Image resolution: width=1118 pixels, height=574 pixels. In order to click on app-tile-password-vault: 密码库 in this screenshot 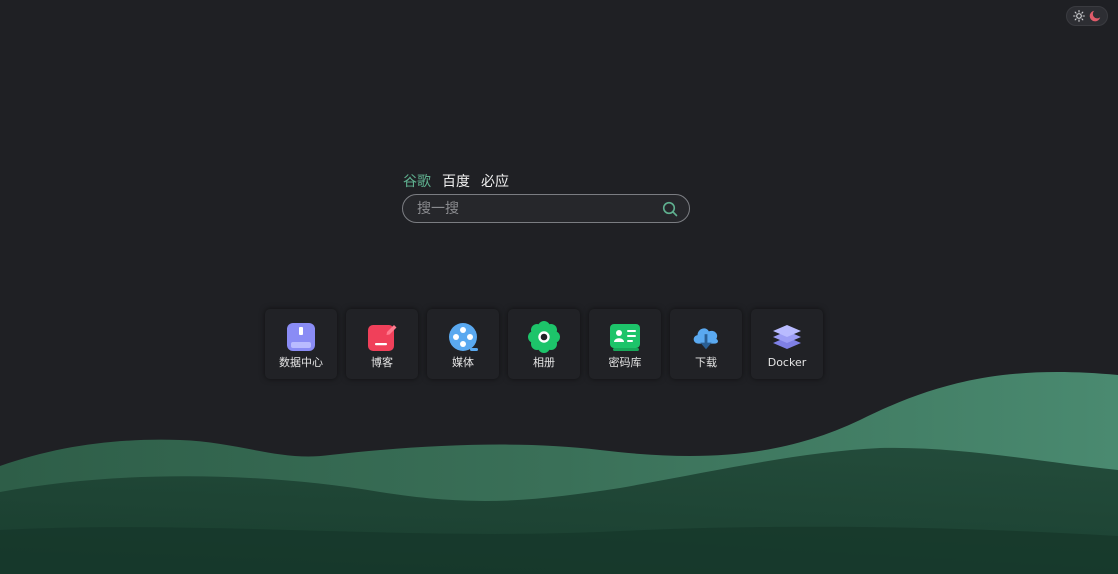, I will do `click(625, 344)`.